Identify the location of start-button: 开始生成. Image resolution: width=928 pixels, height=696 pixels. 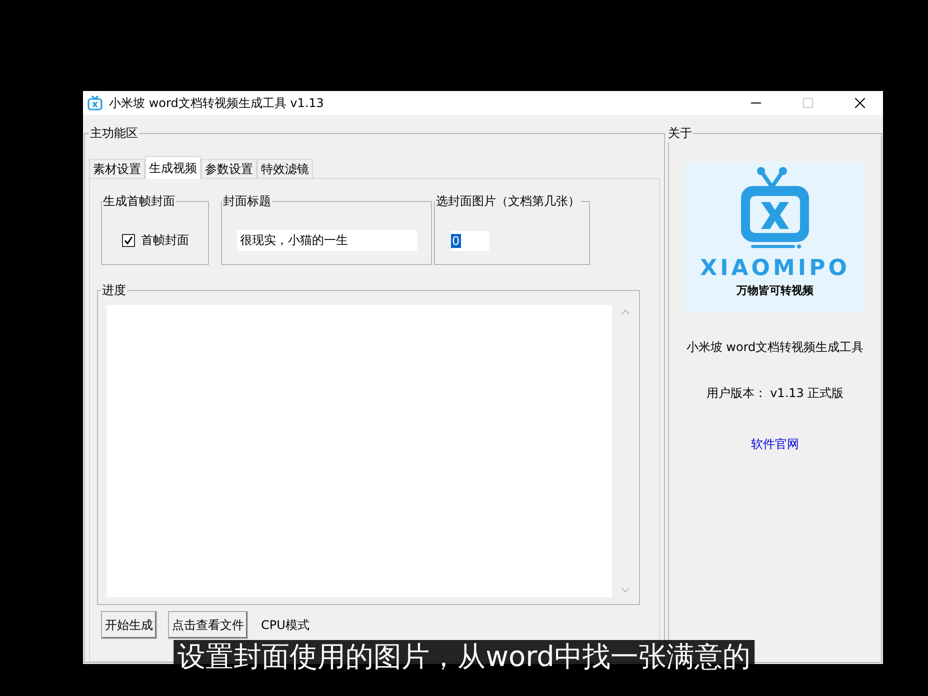
(129, 625).